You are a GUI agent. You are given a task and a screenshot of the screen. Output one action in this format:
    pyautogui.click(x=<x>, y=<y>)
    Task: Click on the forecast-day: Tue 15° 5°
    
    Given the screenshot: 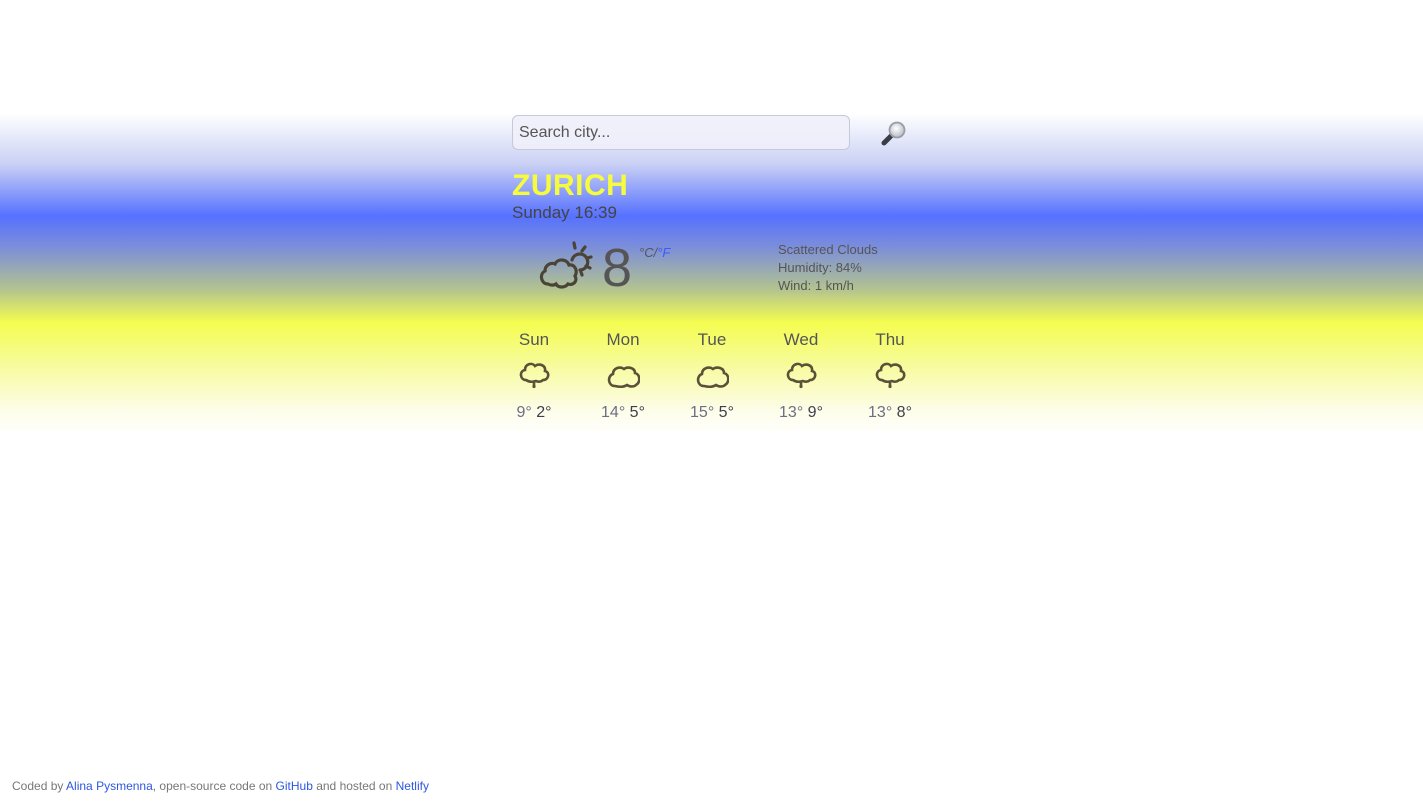 What is the action you would take?
    pyautogui.click(x=712, y=376)
    